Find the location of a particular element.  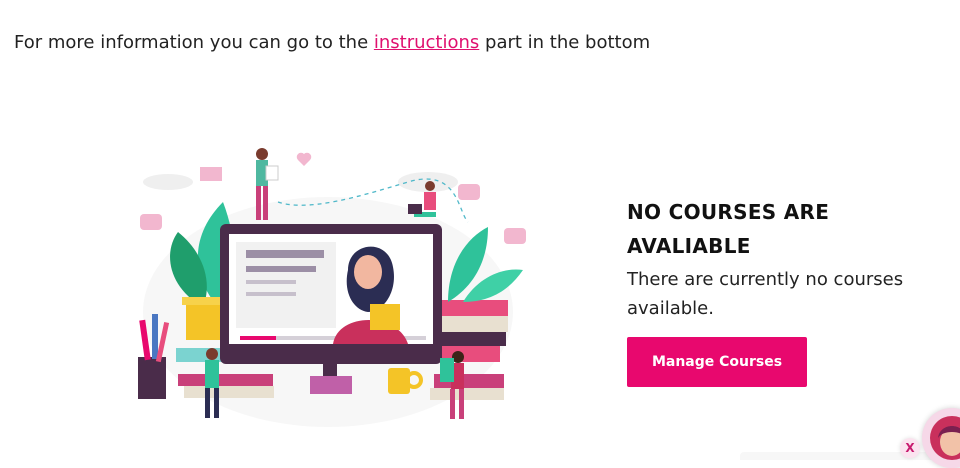

info-suffix: part in the bottom is located at coordinates (565, 42).